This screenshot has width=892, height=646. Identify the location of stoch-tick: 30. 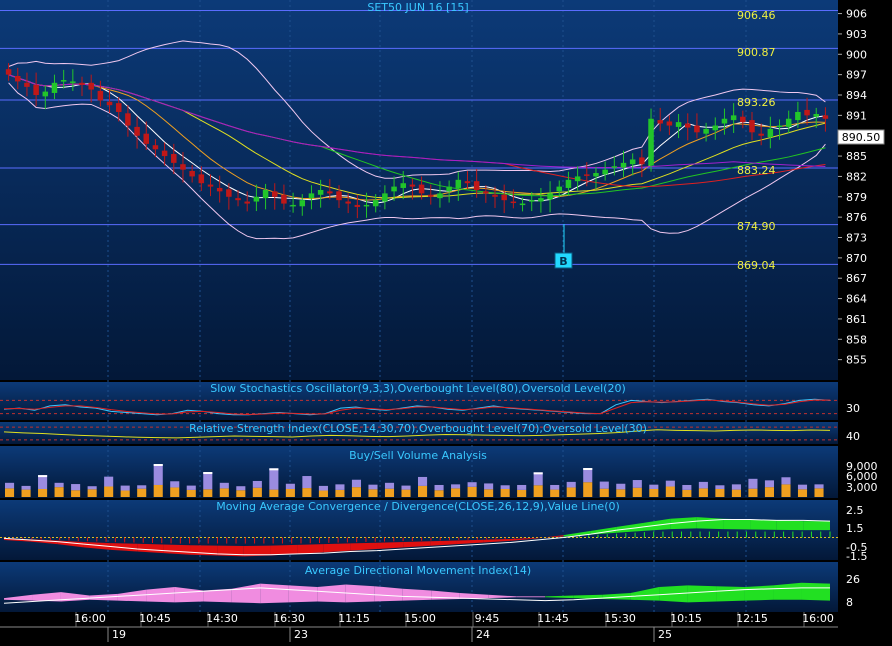
(853, 408).